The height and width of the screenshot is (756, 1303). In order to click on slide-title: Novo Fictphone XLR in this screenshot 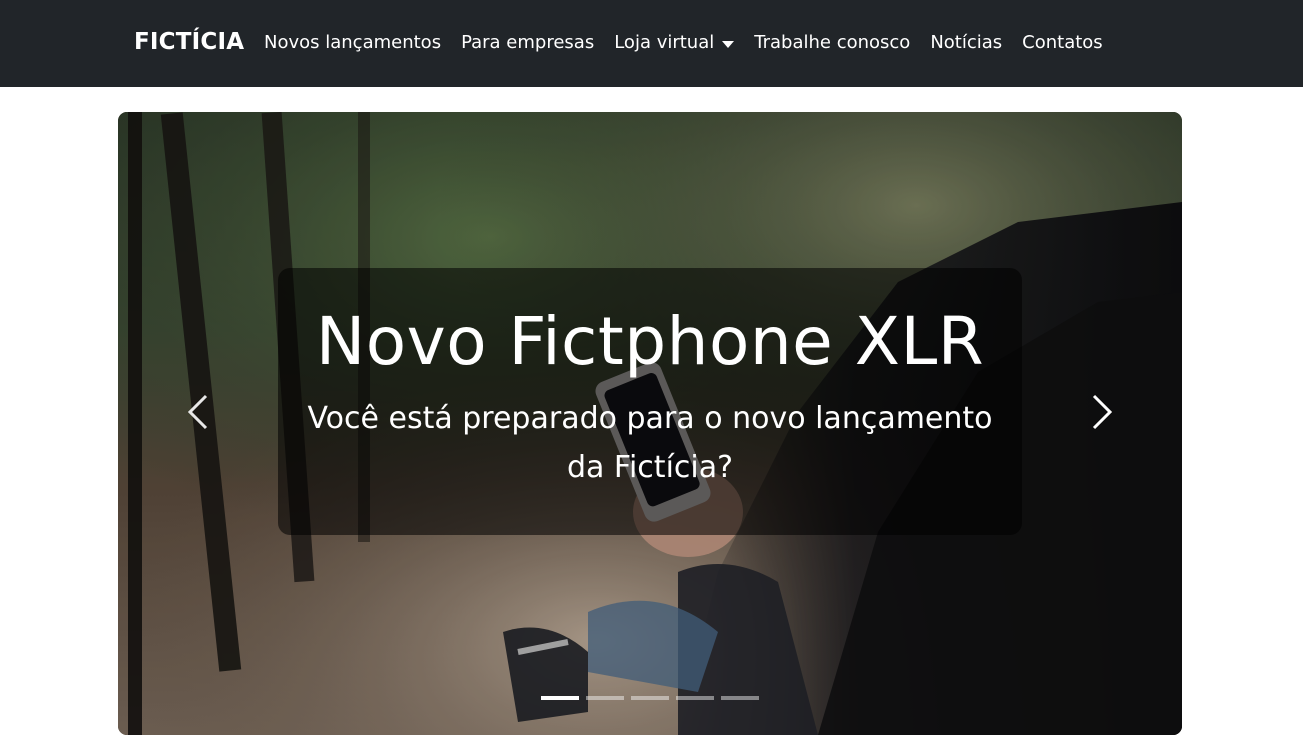, I will do `click(650, 341)`.